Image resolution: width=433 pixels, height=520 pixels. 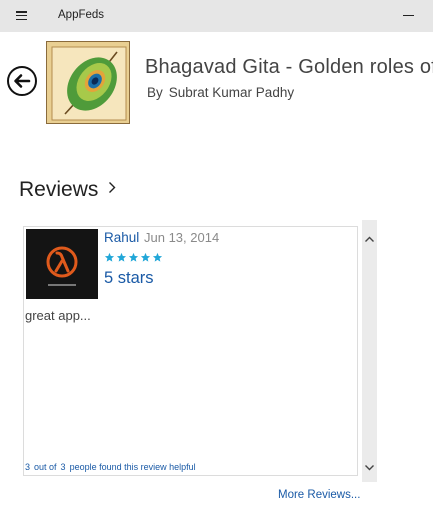 I want to click on helpful-out-of-label: out of, so click(x=45, y=467).